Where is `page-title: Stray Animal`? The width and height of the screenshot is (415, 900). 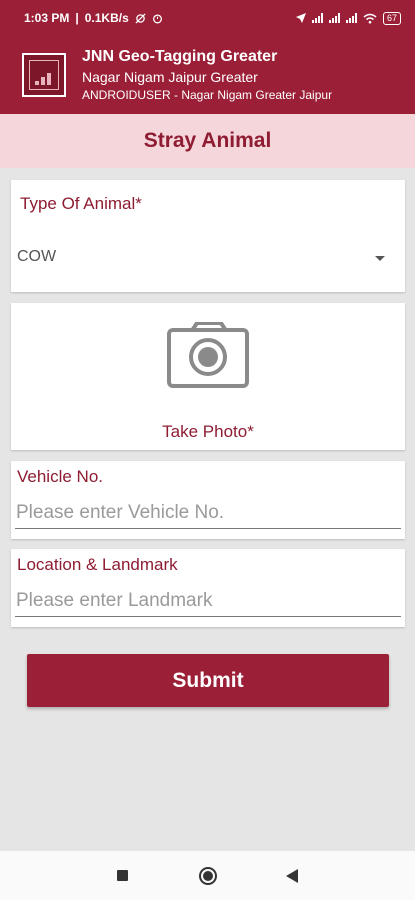 page-title: Stray Animal is located at coordinates (207, 140).